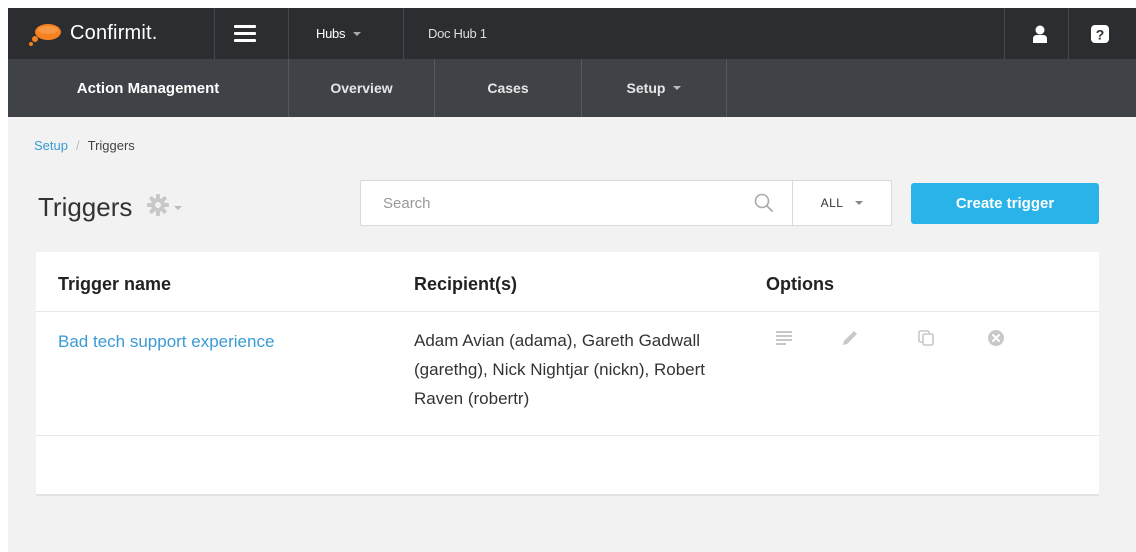 The image size is (1136, 552). Describe the element at coordinates (832, 203) in the screenshot. I see `filter-value: ALL` at that location.